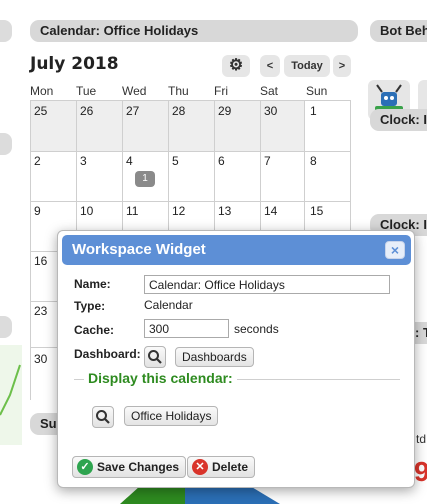  What do you see at coordinates (37, 211) in the screenshot?
I see `calendar-day: 9` at bounding box center [37, 211].